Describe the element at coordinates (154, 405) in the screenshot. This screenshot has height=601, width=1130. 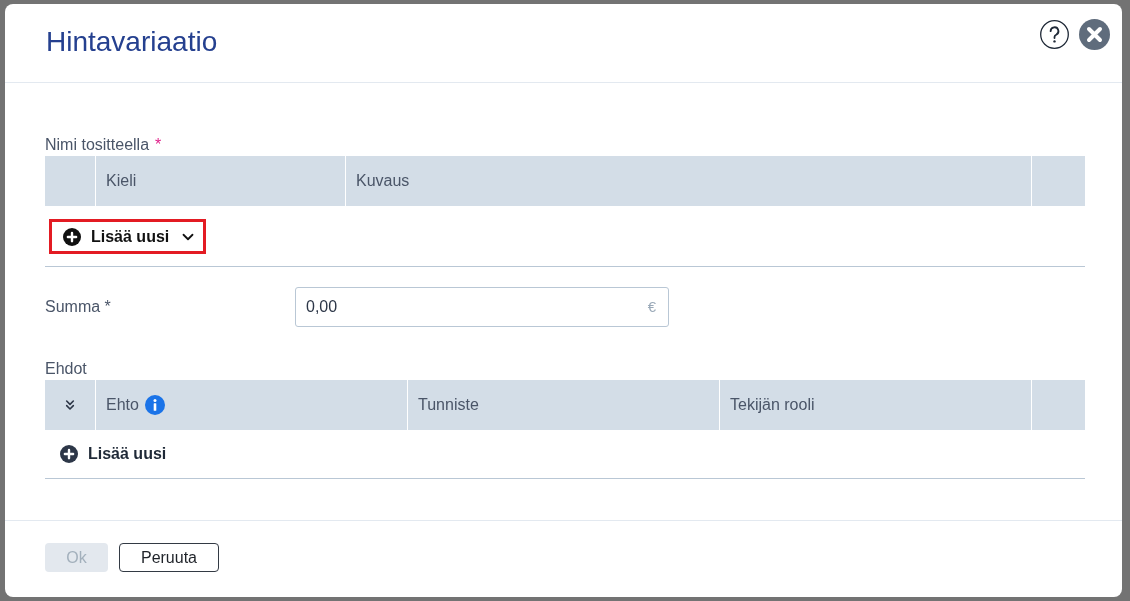
I see `info-icon` at that location.